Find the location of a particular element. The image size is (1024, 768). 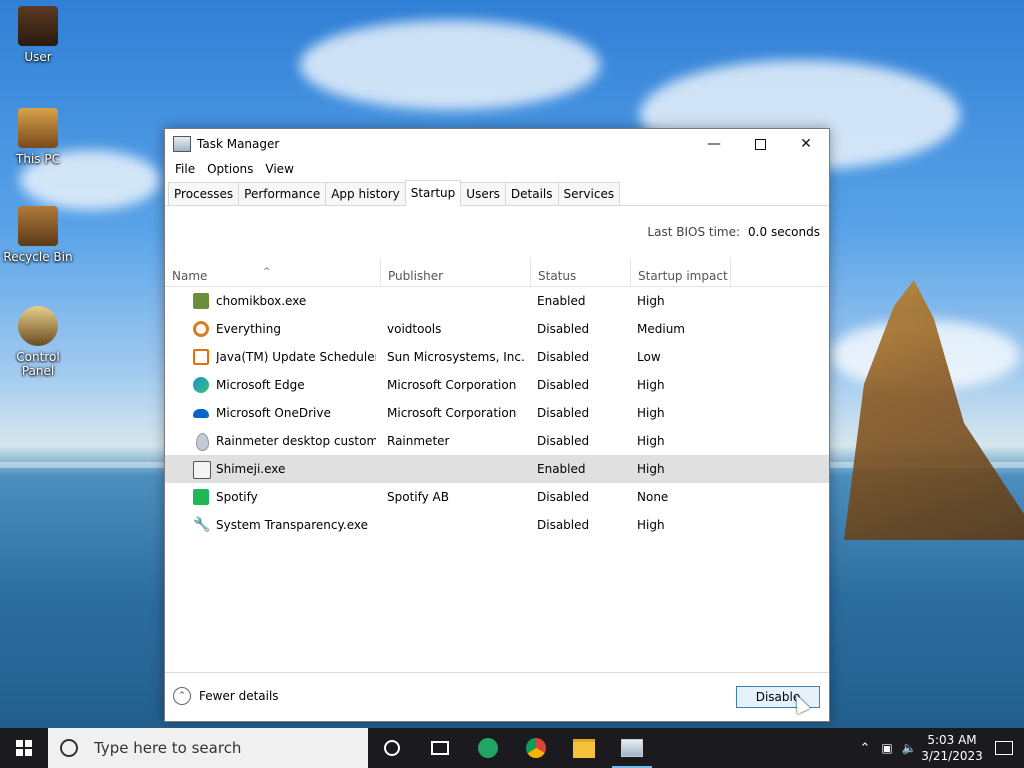

tab-processes: Processes is located at coordinates (204, 193).